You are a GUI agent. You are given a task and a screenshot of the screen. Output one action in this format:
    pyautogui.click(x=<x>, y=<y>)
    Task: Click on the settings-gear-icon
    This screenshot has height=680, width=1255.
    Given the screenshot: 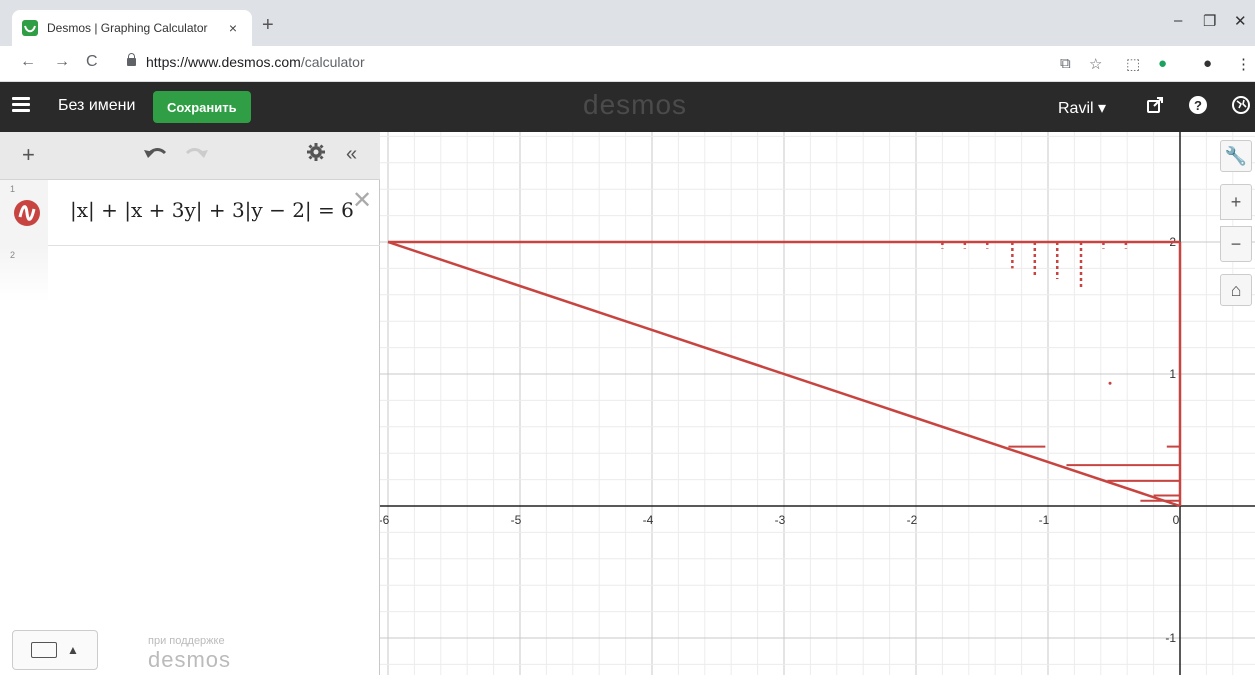 What is the action you would take?
    pyautogui.click(x=316, y=155)
    